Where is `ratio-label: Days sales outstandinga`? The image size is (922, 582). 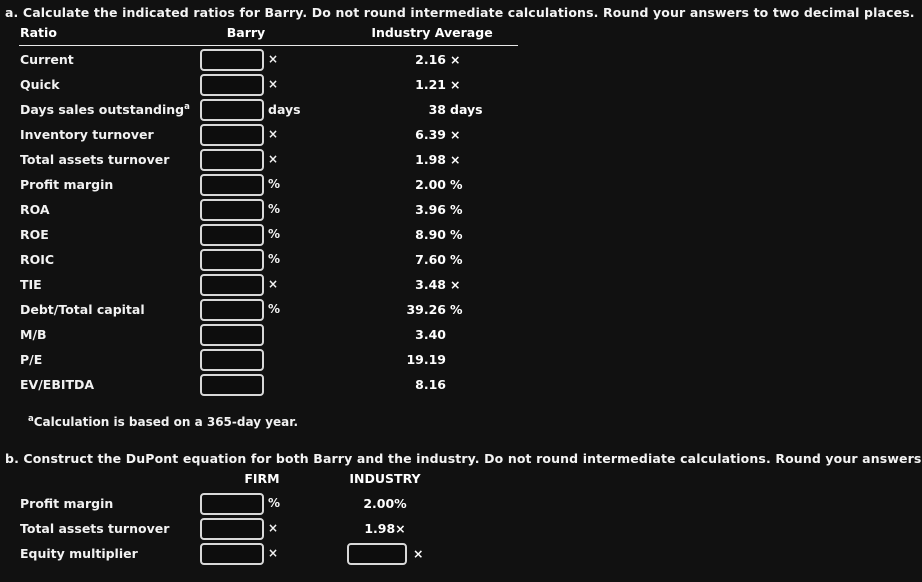 ratio-label: Days sales outstandinga is located at coordinates (105, 109).